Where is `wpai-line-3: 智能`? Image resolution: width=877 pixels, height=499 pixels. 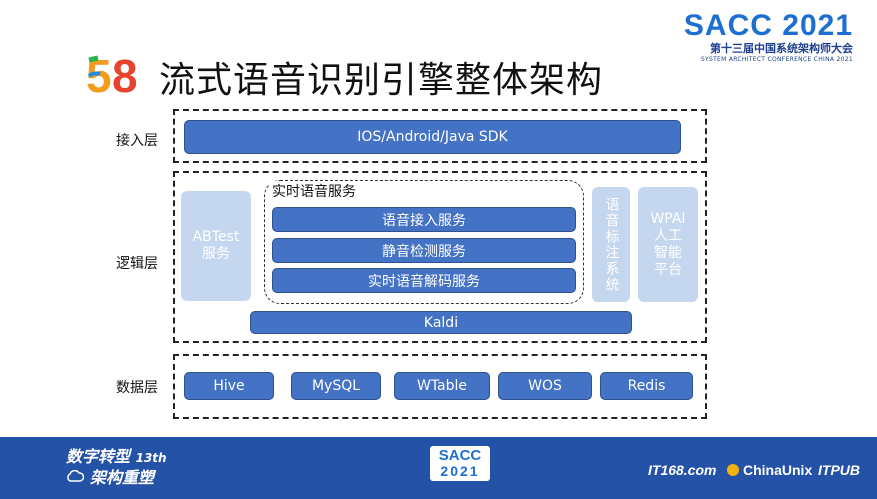 wpai-line-3: 智能 is located at coordinates (668, 252).